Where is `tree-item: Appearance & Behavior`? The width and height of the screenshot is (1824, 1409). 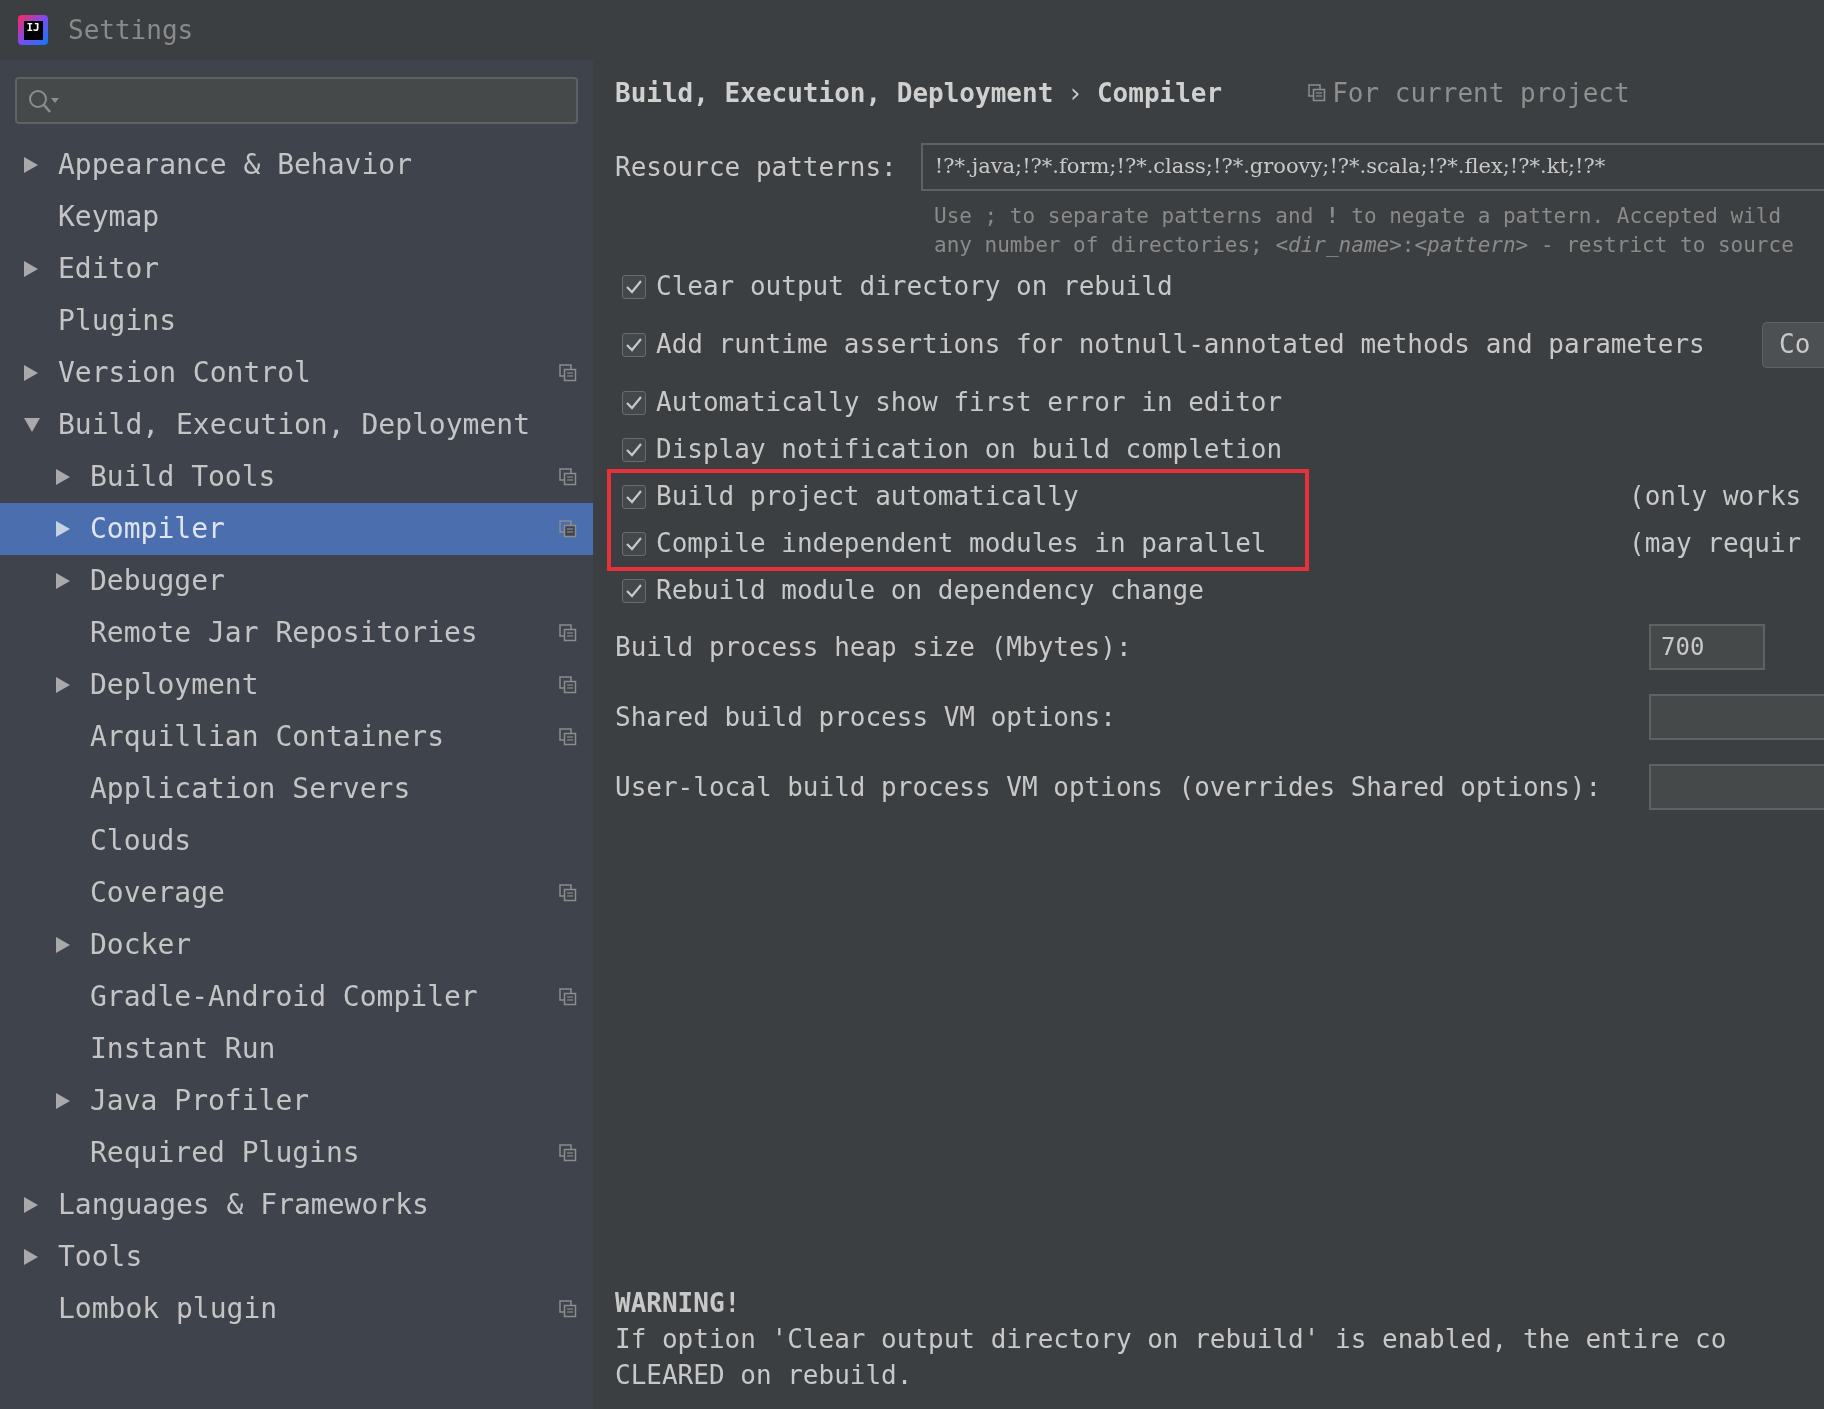
tree-item: Appearance & Behavior is located at coordinates (296, 165).